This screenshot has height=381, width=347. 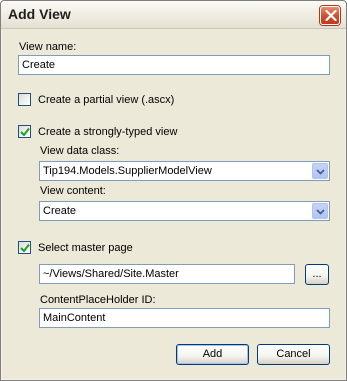 I want to click on view-data-class-label: View data class:, so click(x=80, y=151).